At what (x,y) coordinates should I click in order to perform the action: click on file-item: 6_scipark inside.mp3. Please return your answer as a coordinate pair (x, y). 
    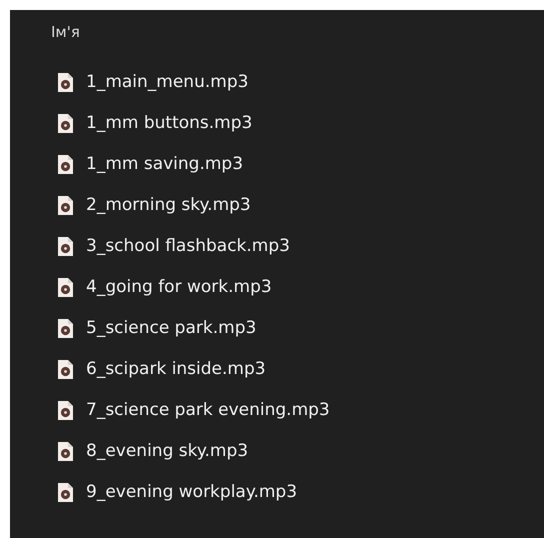
    Looking at the image, I should click on (297, 369).